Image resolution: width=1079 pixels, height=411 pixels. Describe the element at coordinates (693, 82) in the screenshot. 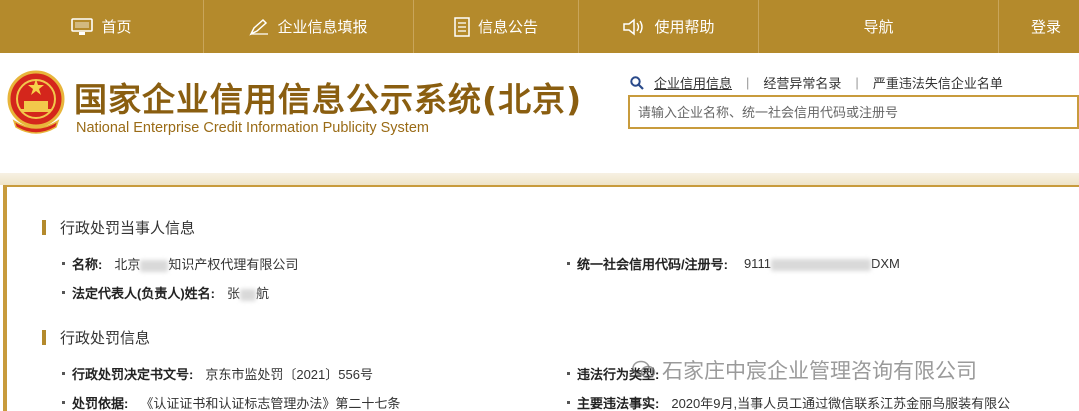

I see `link-enterprise-credit: 企业信用信息` at that location.